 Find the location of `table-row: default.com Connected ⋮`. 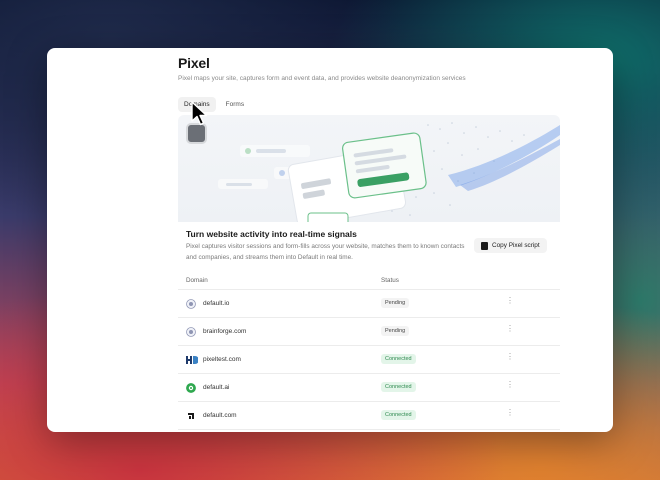

table-row: default.com Connected ⋮ is located at coordinates (369, 416).